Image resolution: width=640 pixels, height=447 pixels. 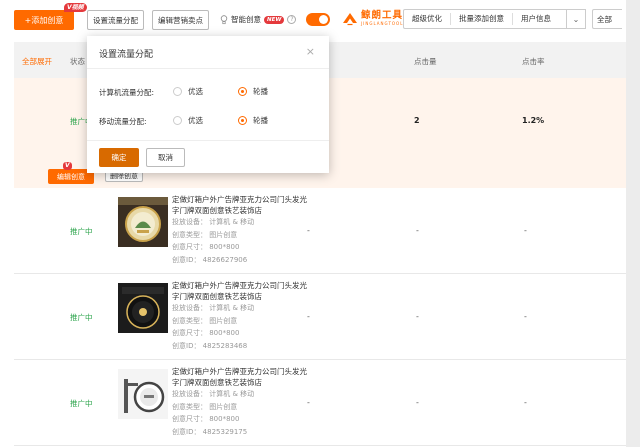 I want to click on smart-creative-toggle, so click(x=318, y=19).